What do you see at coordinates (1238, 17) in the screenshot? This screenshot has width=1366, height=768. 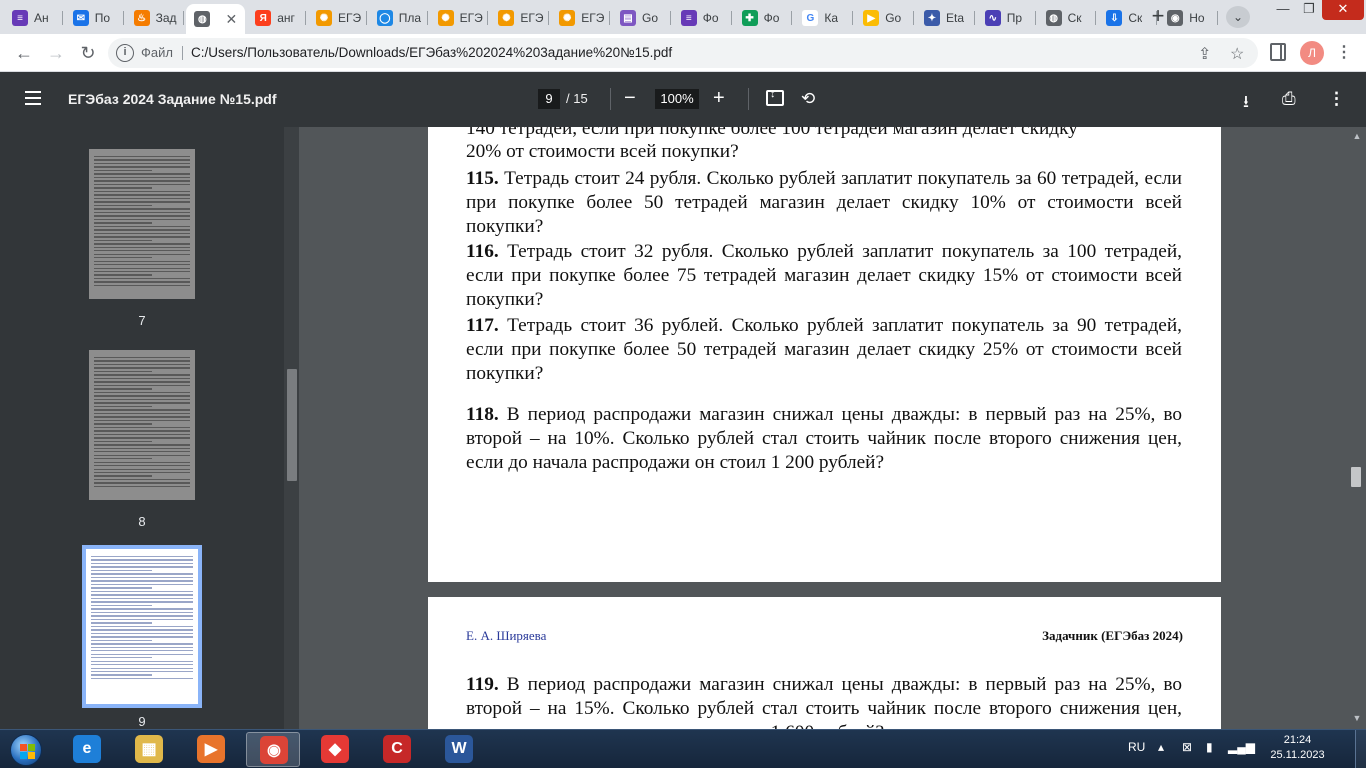 I see `tab-search-button: ⌄` at bounding box center [1238, 17].